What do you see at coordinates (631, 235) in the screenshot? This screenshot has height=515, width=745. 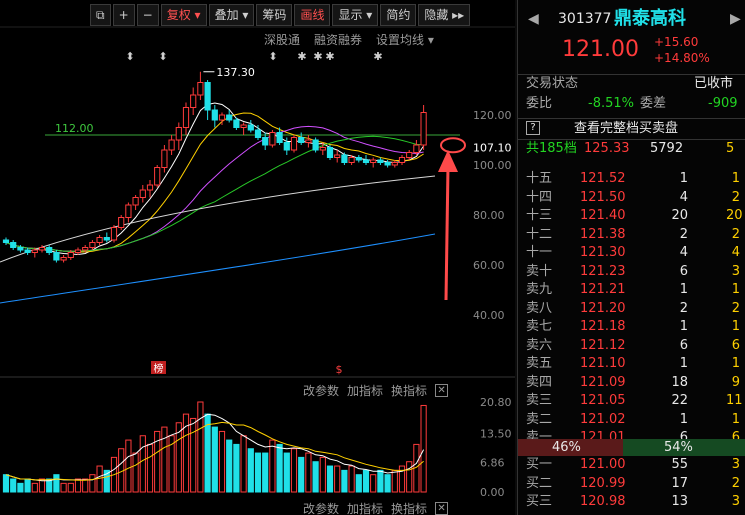 I see `ask-row: 十二 121.38 2 2` at bounding box center [631, 235].